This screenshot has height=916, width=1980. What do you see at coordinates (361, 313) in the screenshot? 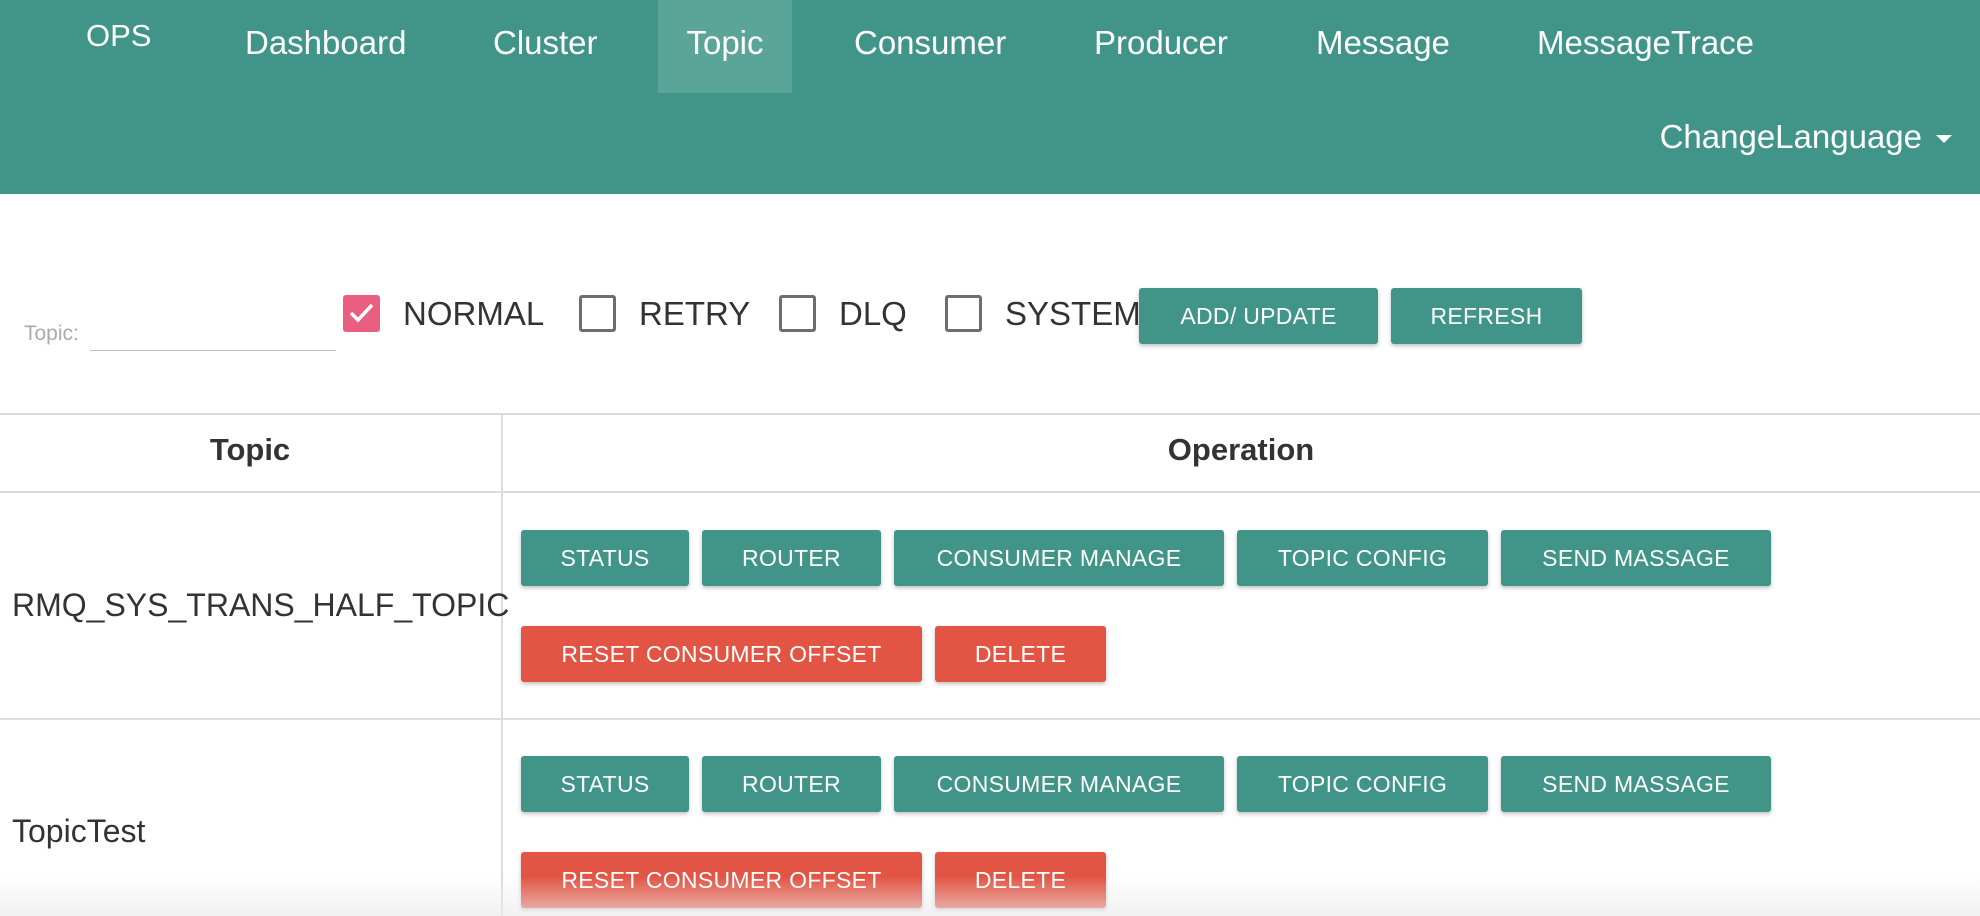
I see `checkbox-checked-icon` at bounding box center [361, 313].